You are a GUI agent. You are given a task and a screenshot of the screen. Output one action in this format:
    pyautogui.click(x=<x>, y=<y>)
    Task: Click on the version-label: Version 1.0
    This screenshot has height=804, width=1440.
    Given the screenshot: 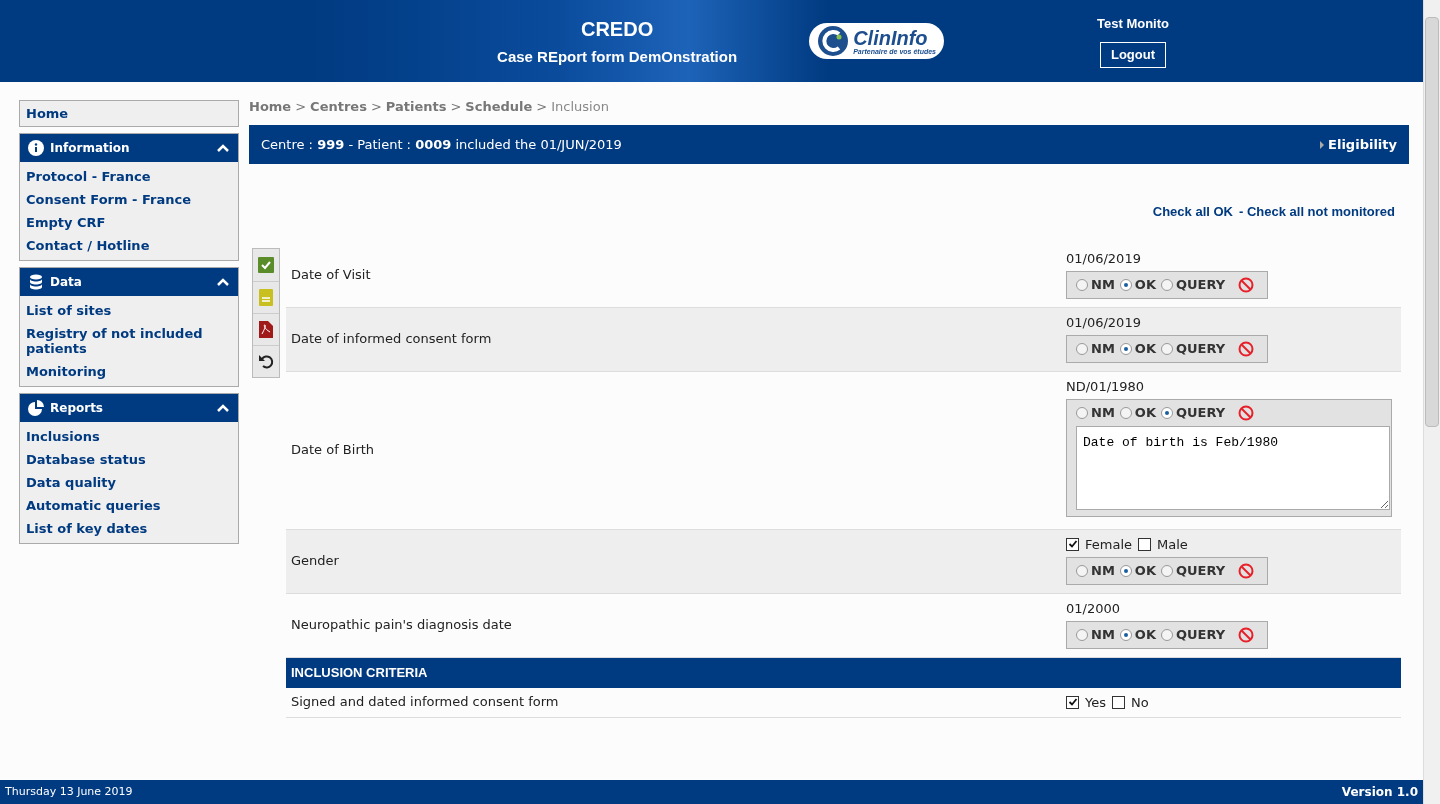 What is the action you would take?
    pyautogui.click(x=1379, y=792)
    